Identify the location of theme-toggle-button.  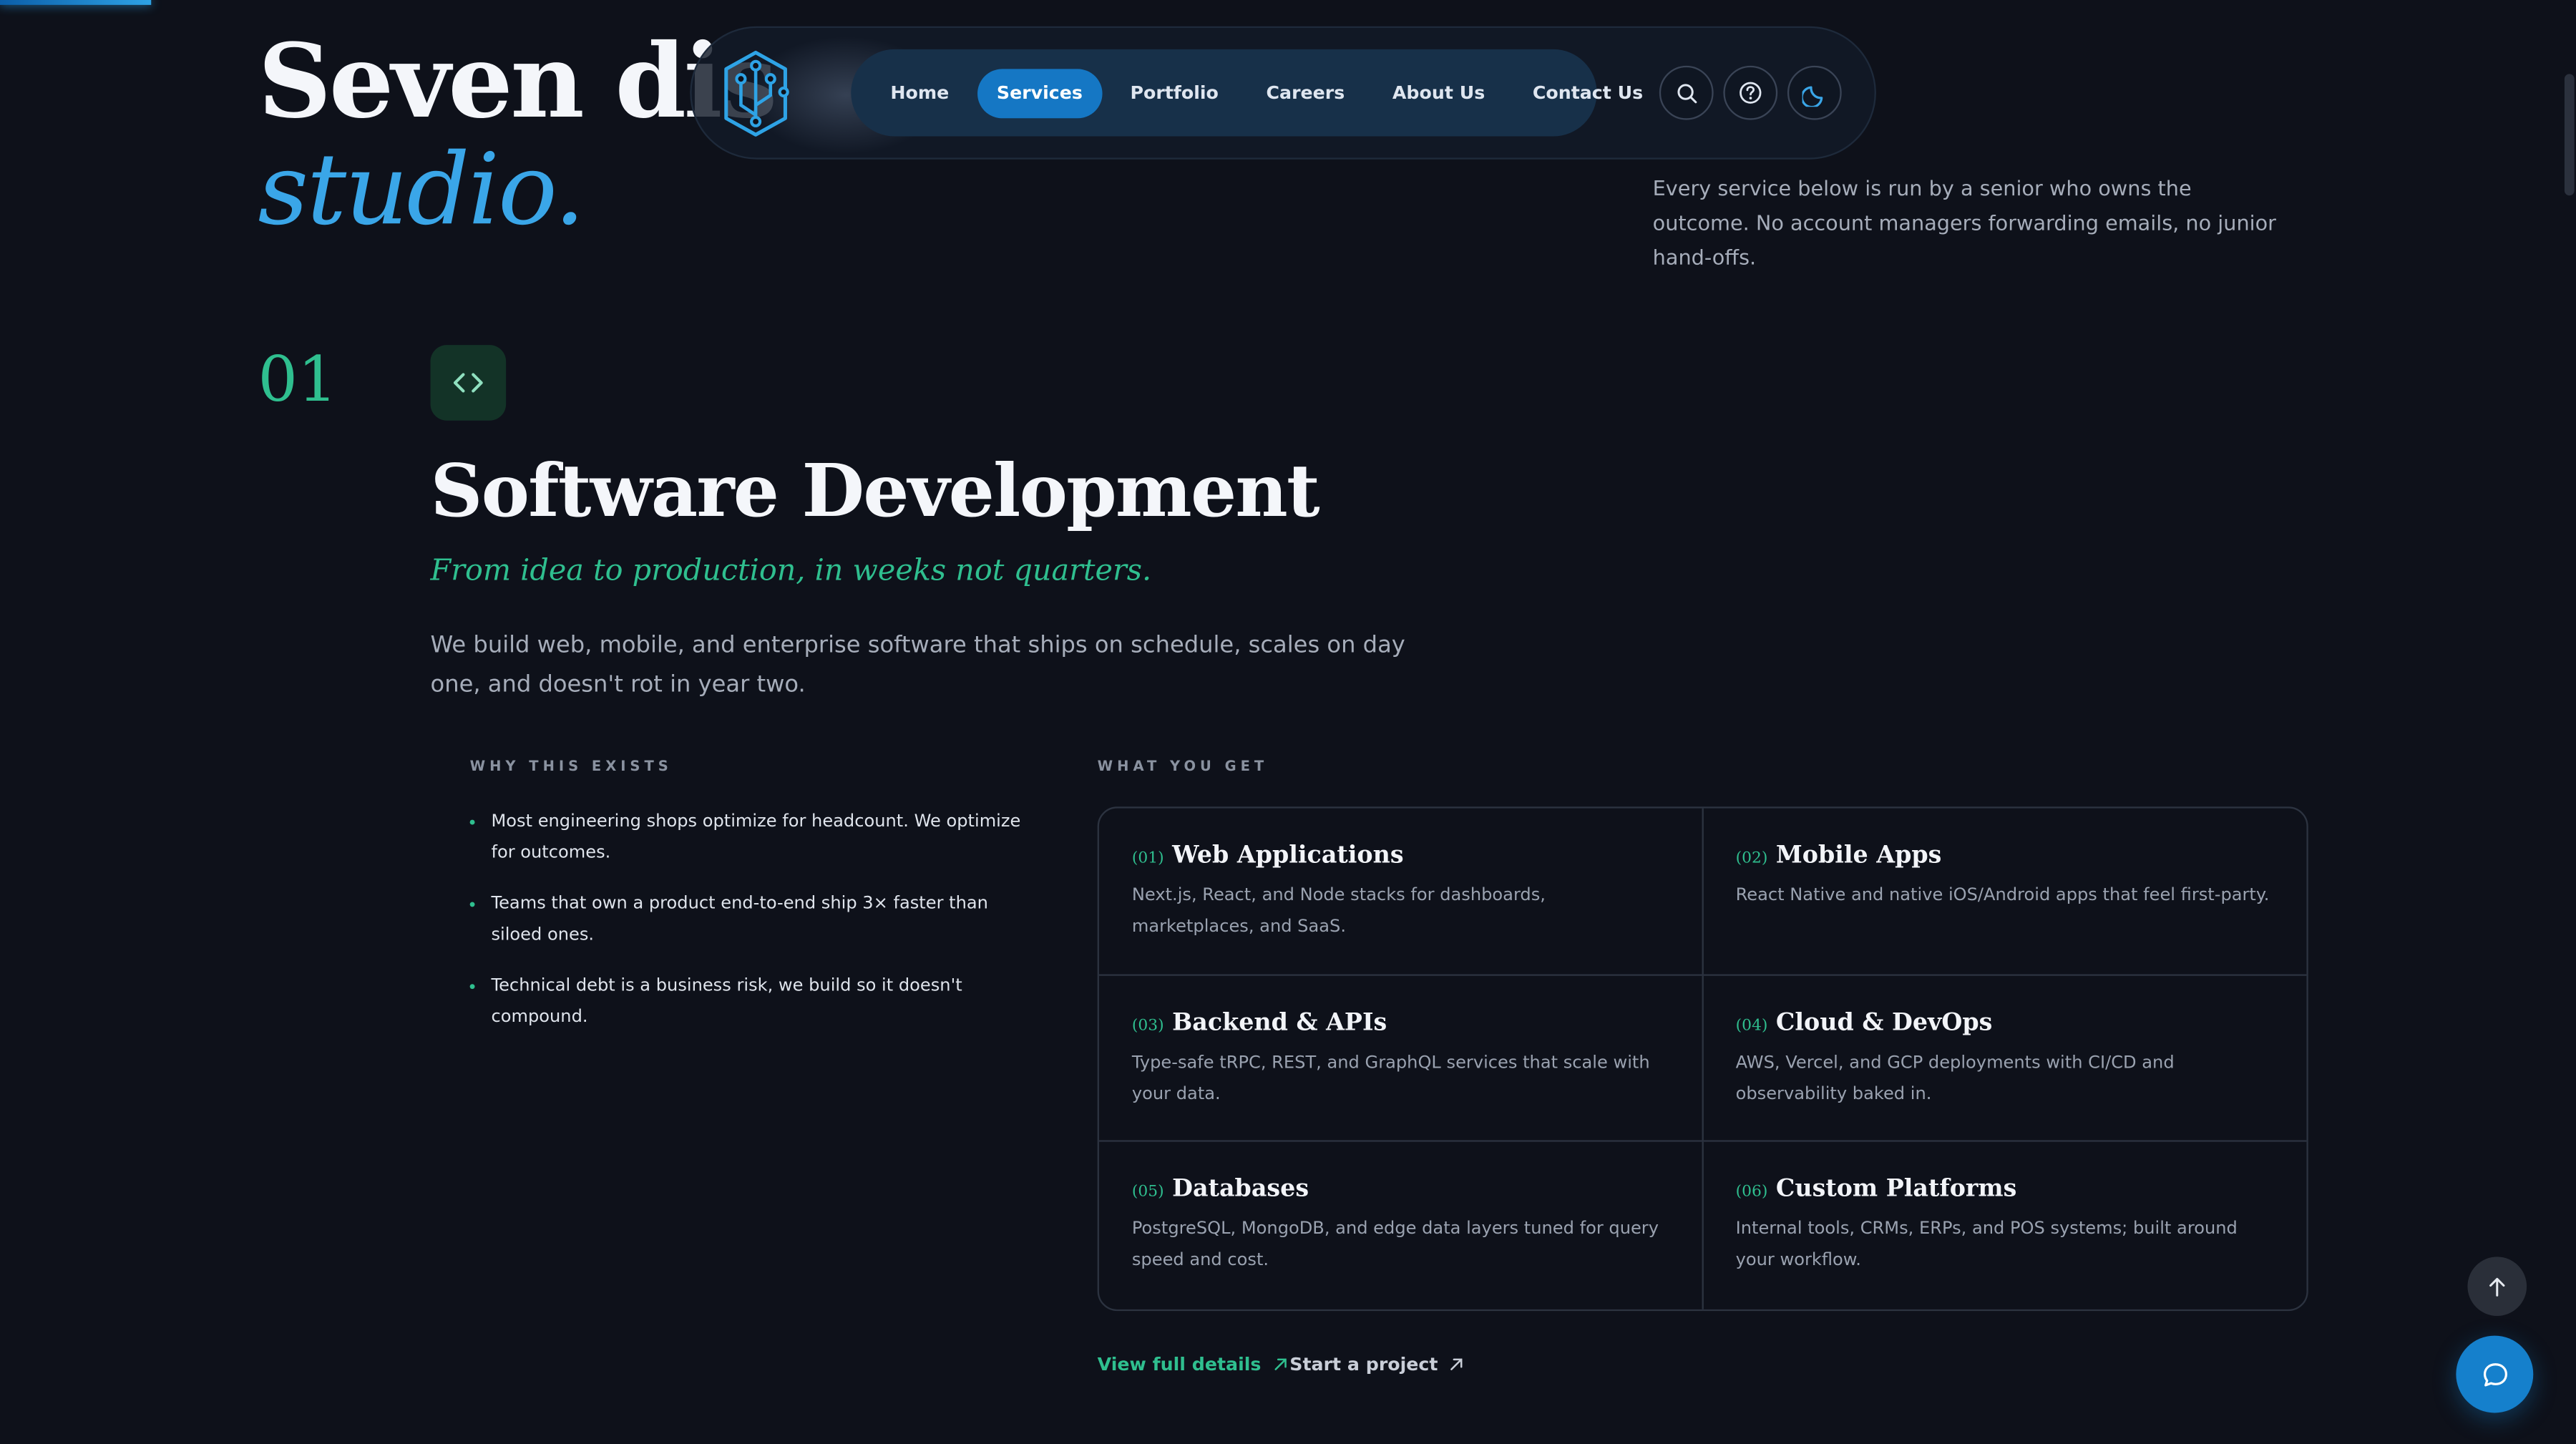
(1814, 93).